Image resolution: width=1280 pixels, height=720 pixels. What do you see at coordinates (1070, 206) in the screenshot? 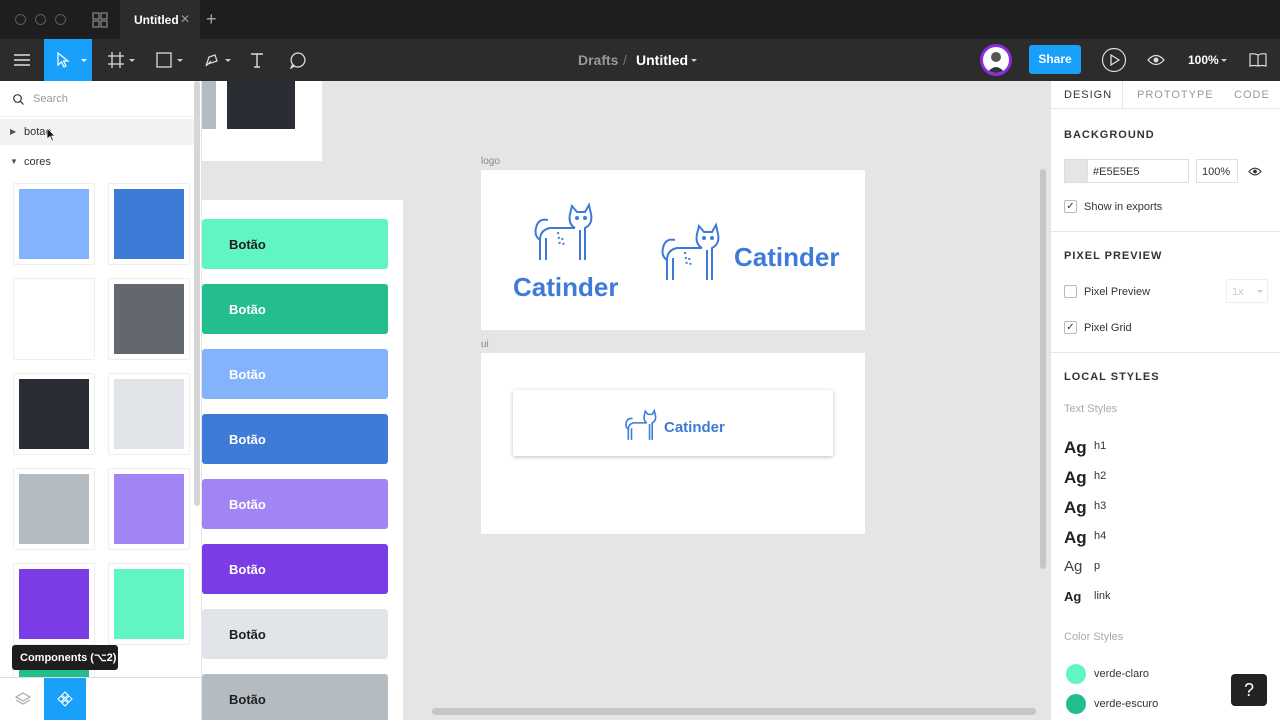
I see `show-in-exports-checkbox: ✓` at bounding box center [1070, 206].